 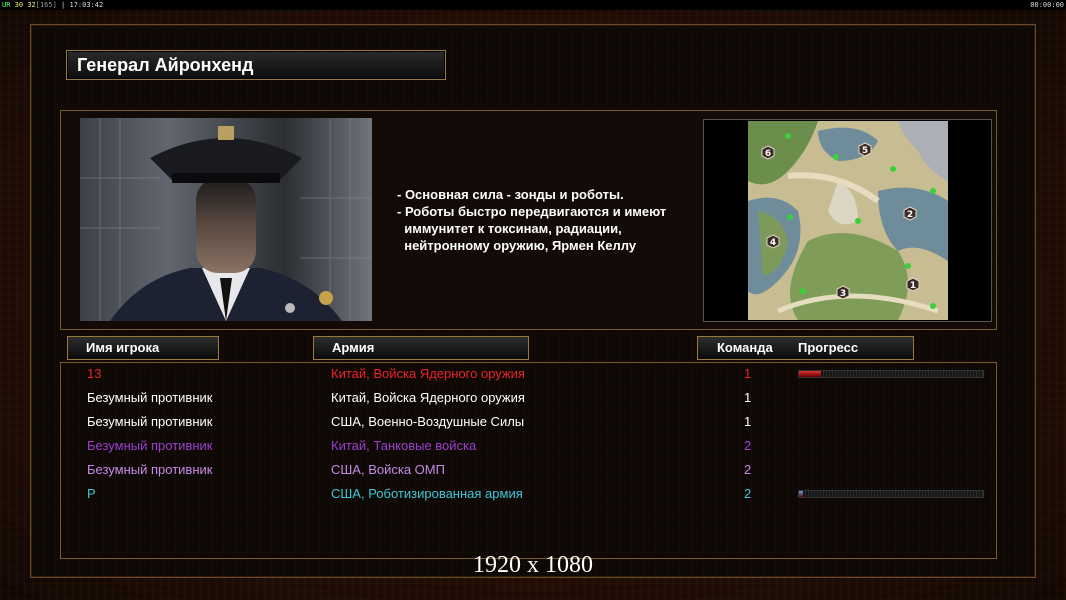 What do you see at coordinates (533, 374) in the screenshot?
I see `player-row: 13 Китай, Войска Ядерного оружия 1` at bounding box center [533, 374].